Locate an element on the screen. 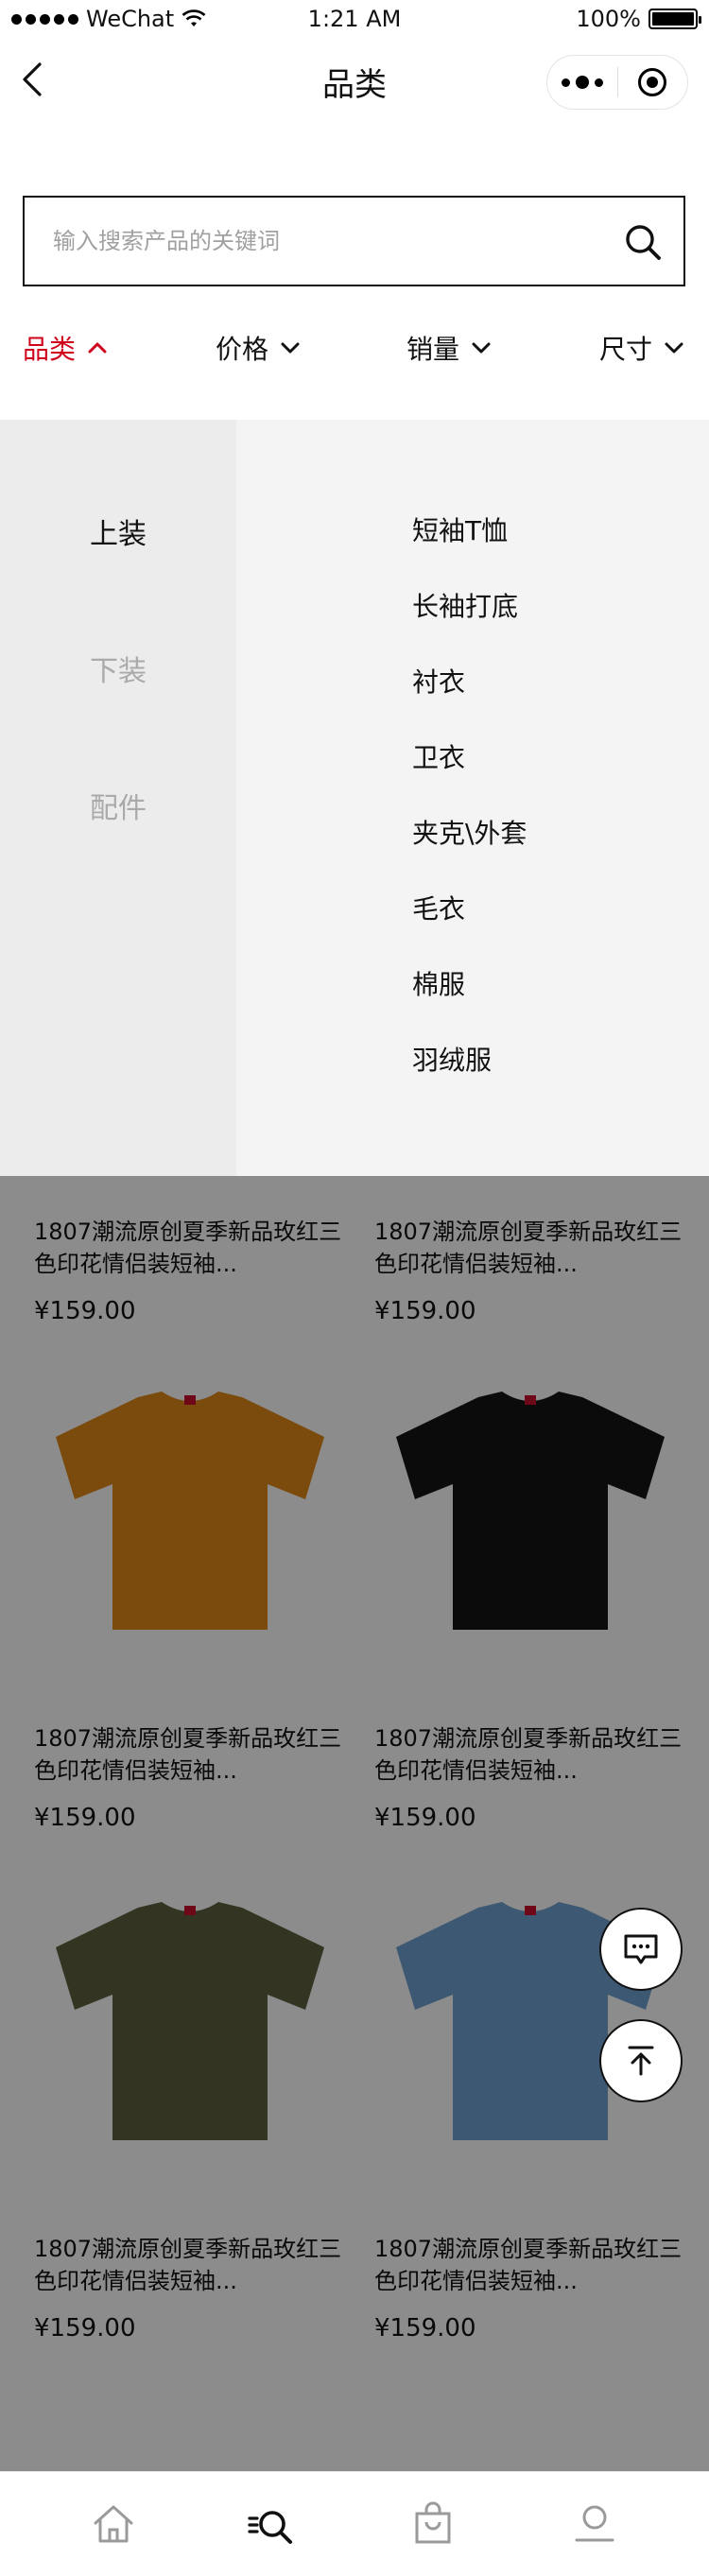 The image size is (709, 2576). filter-category: 品类 is located at coordinates (66, 348).